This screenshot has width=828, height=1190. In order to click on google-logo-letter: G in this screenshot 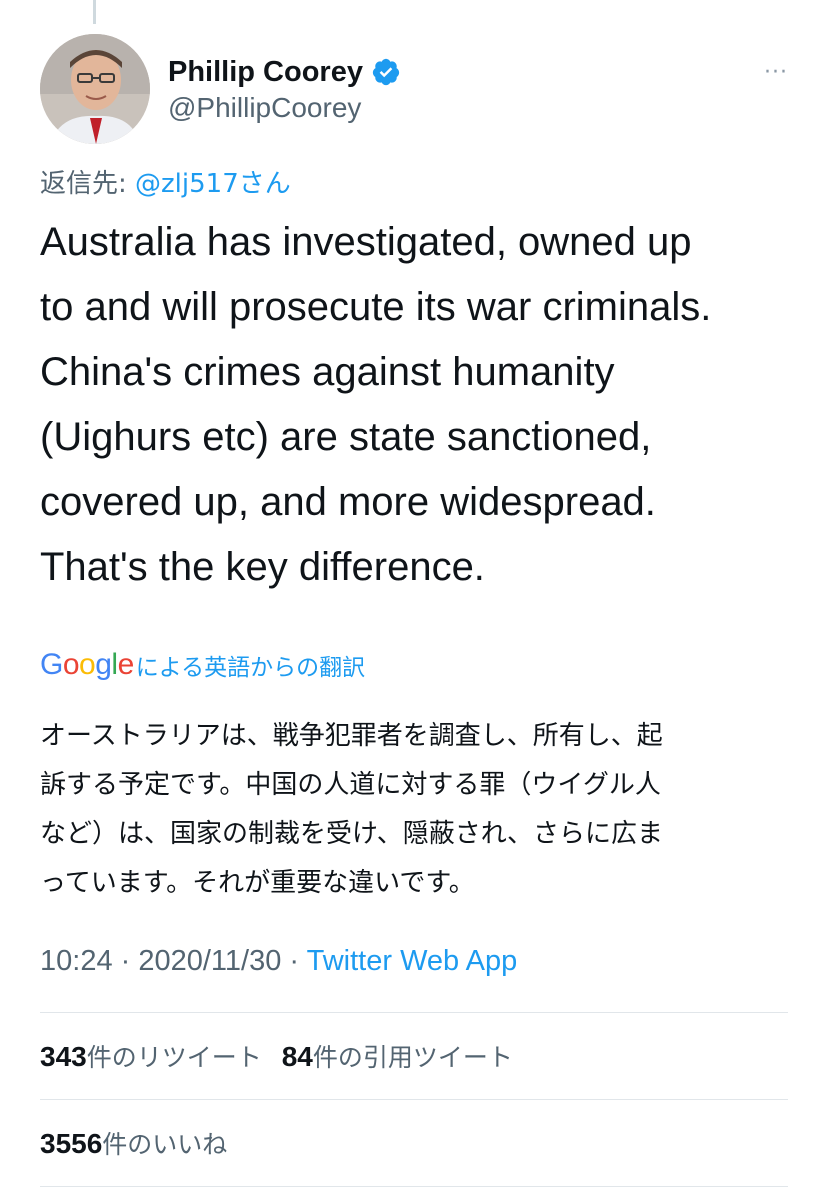, I will do `click(51, 664)`.